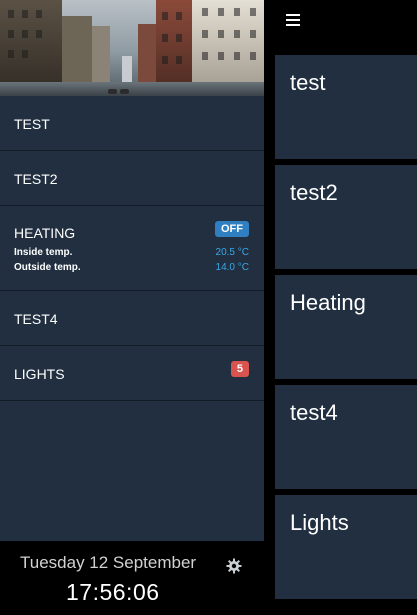 Image resolution: width=417 pixels, height=615 pixels. What do you see at coordinates (346, 217) in the screenshot?
I see `tile-test2: test2` at bounding box center [346, 217].